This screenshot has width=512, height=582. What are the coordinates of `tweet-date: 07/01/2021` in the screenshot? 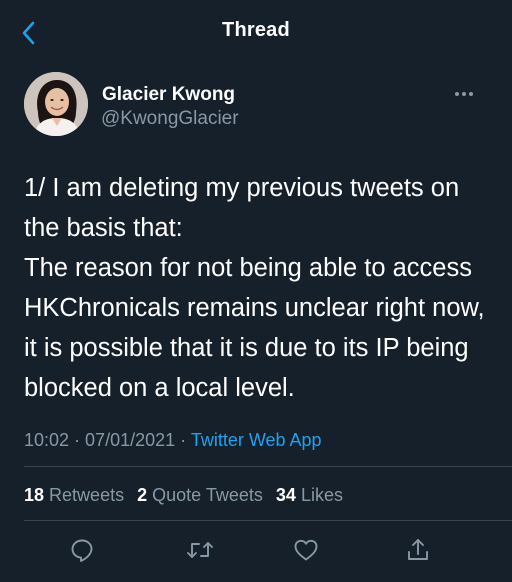 It's located at (130, 440).